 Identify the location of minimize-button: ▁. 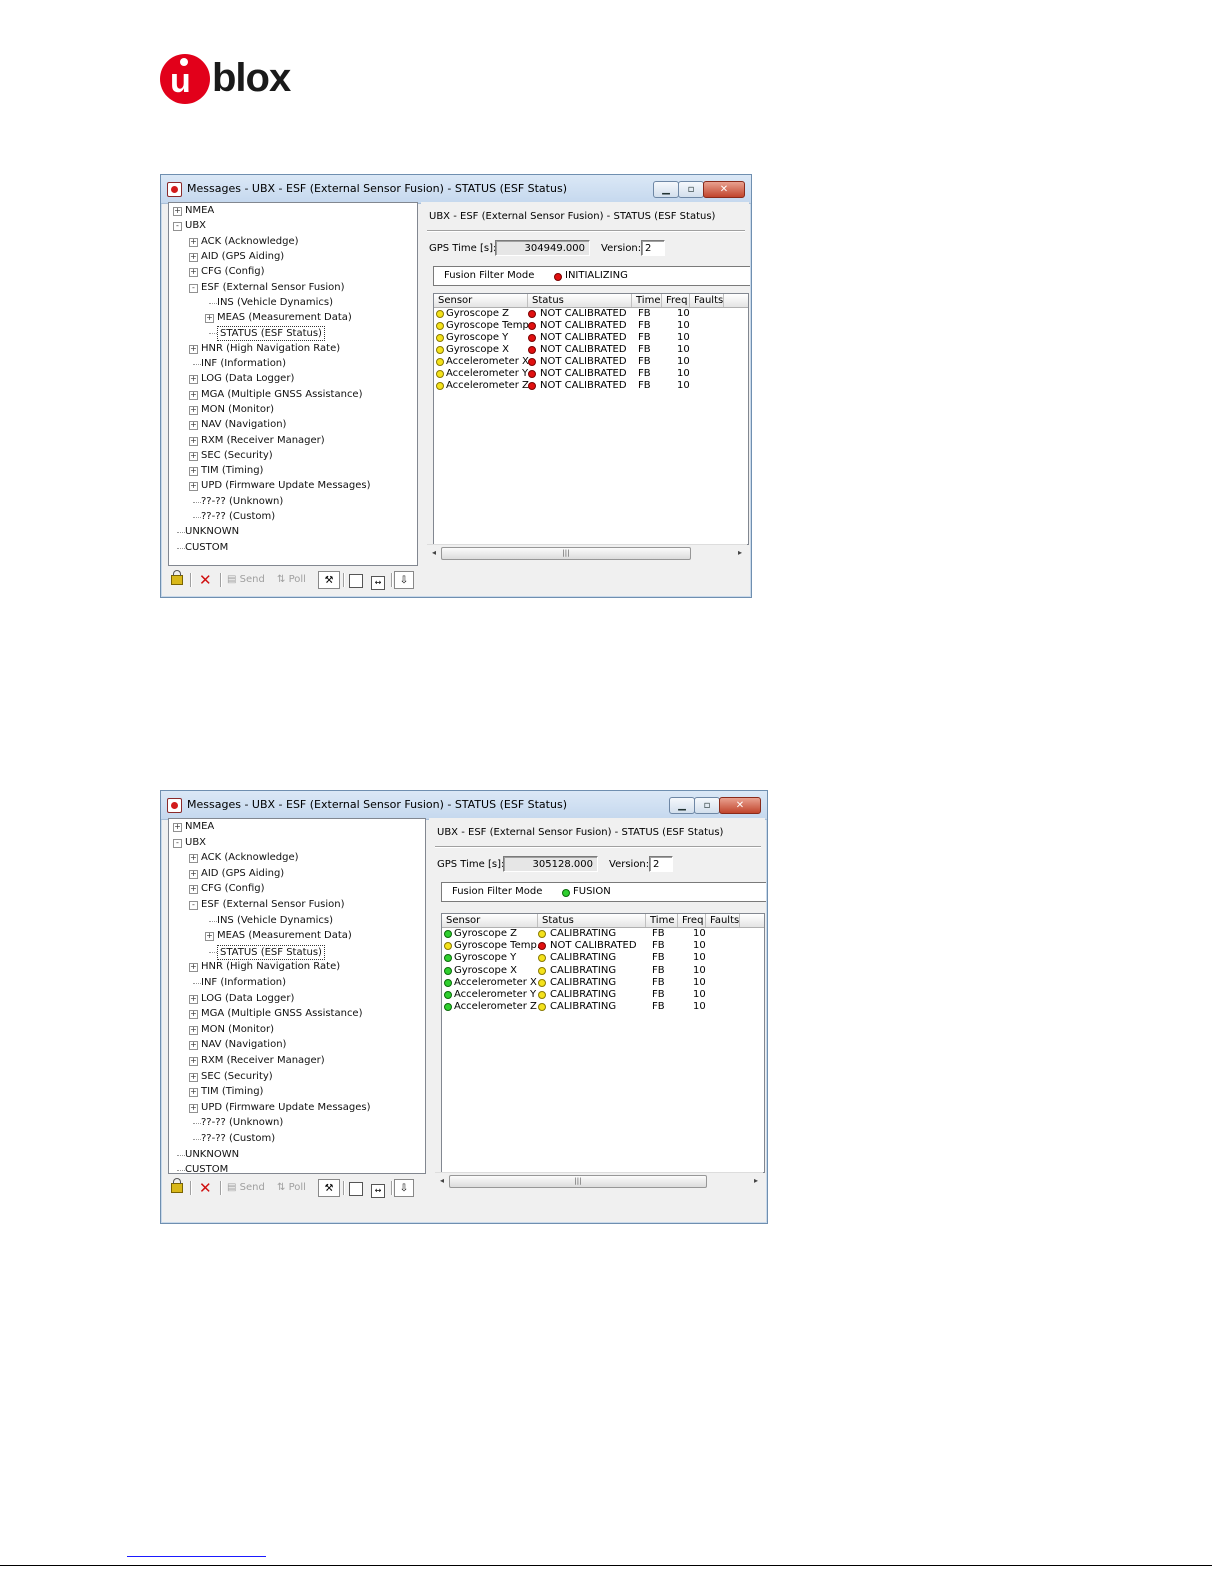
(666, 189).